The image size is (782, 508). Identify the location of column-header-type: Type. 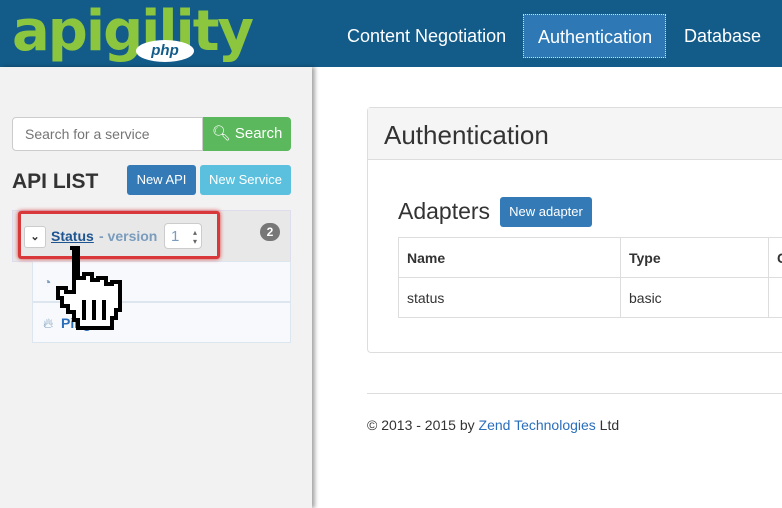
(694, 257).